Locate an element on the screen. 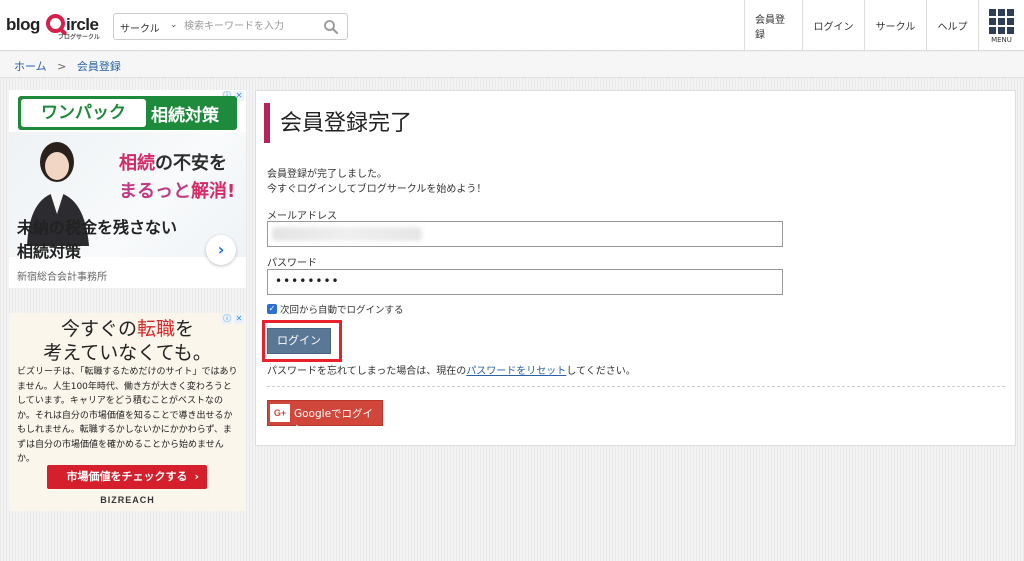 The width and height of the screenshot is (1024, 561). ad1-banner-left: ワンパック is located at coordinates (83, 113).